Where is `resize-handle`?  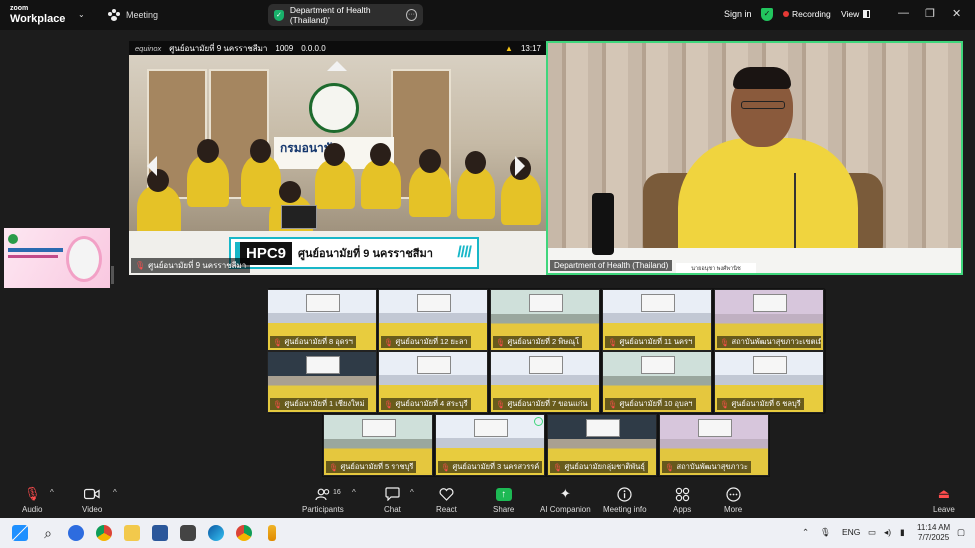 resize-handle is located at coordinates (112, 275).